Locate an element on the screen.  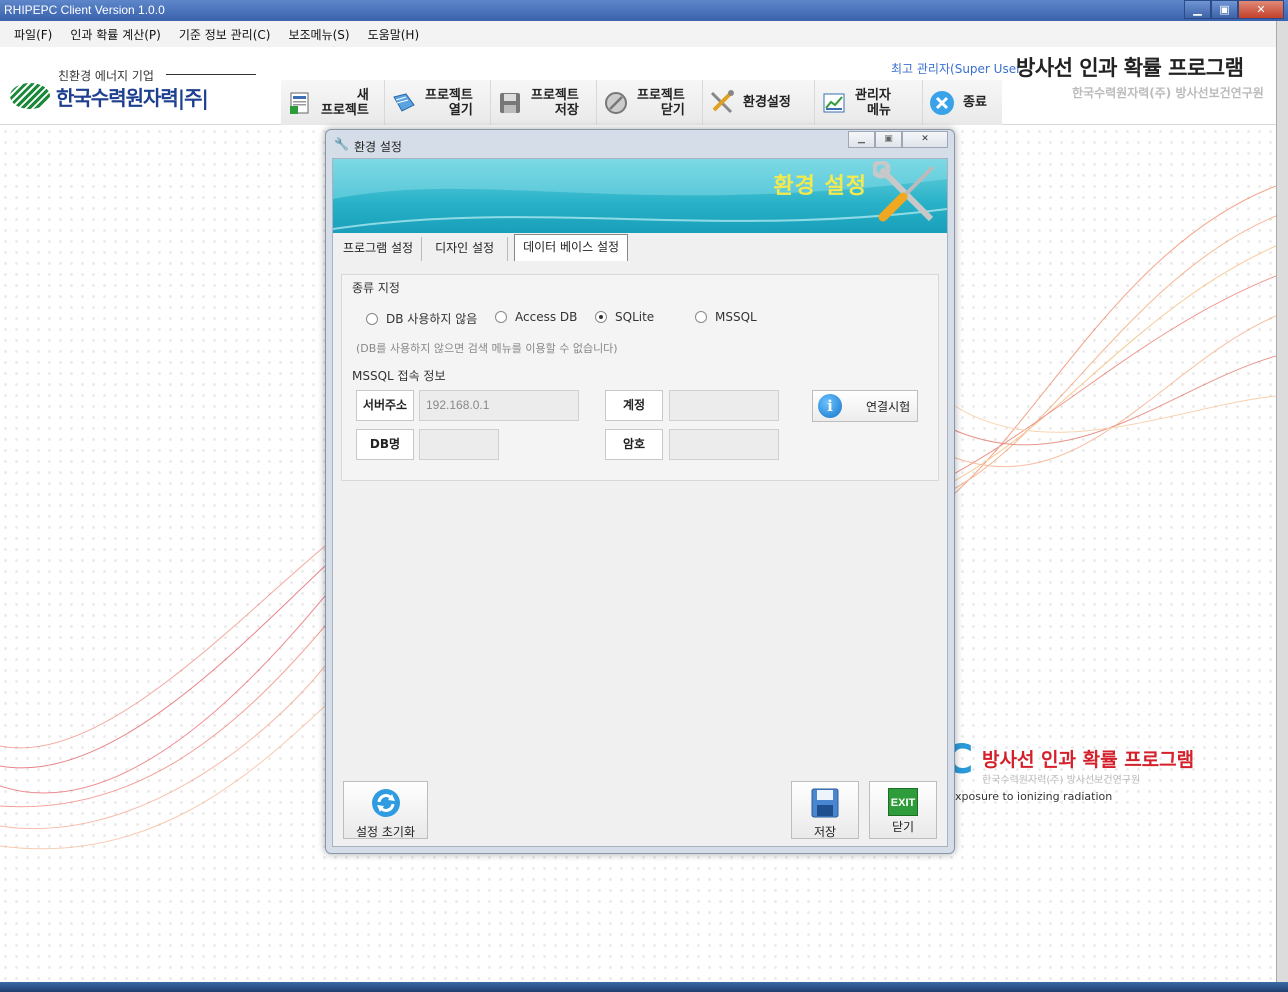
radio-mssql-label: MSSQL is located at coordinates (736, 317).